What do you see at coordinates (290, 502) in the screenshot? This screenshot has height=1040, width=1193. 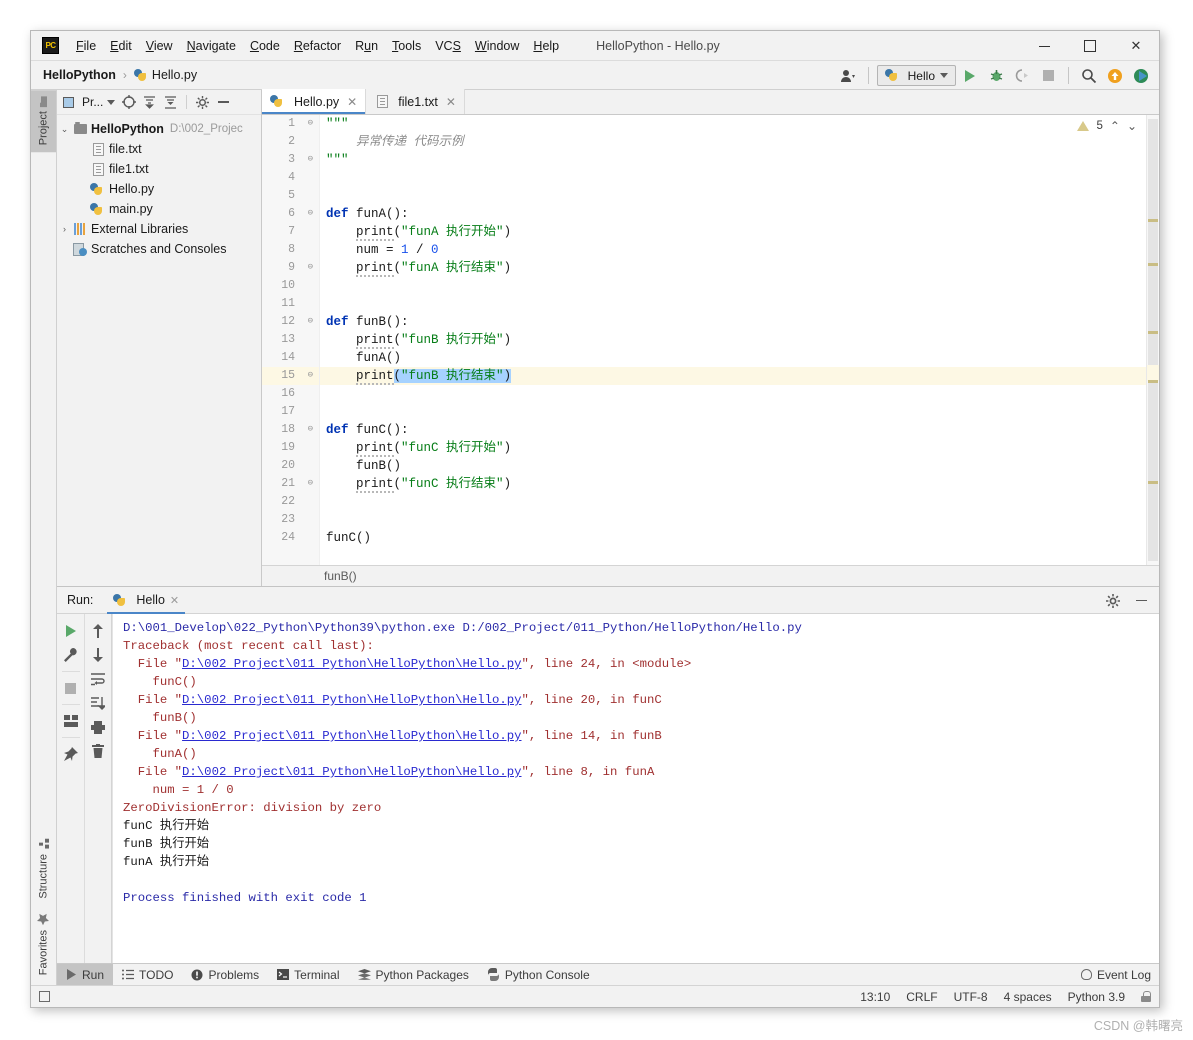 I see `gutter-line: 22` at bounding box center [290, 502].